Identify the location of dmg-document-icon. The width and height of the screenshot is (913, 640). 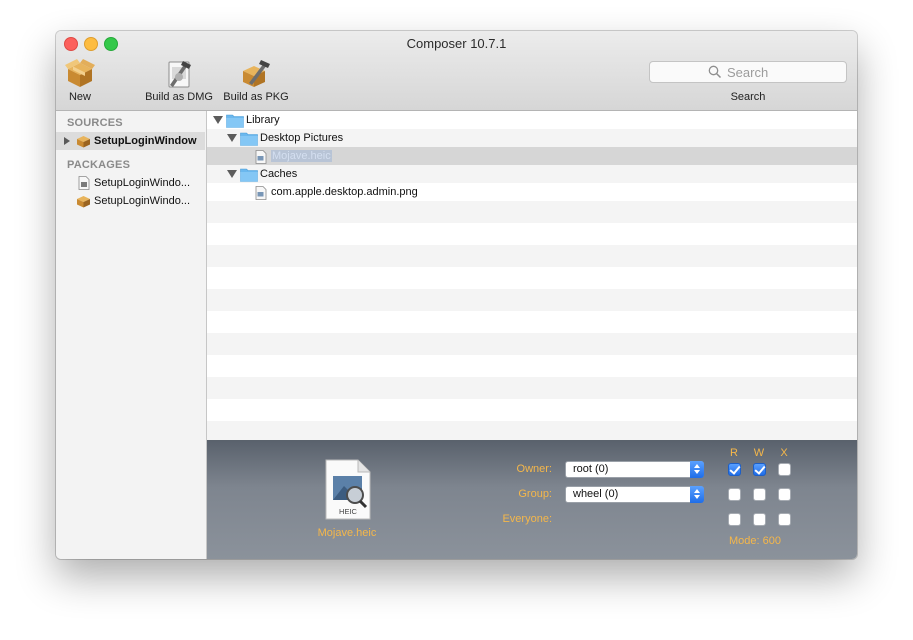
(84, 183).